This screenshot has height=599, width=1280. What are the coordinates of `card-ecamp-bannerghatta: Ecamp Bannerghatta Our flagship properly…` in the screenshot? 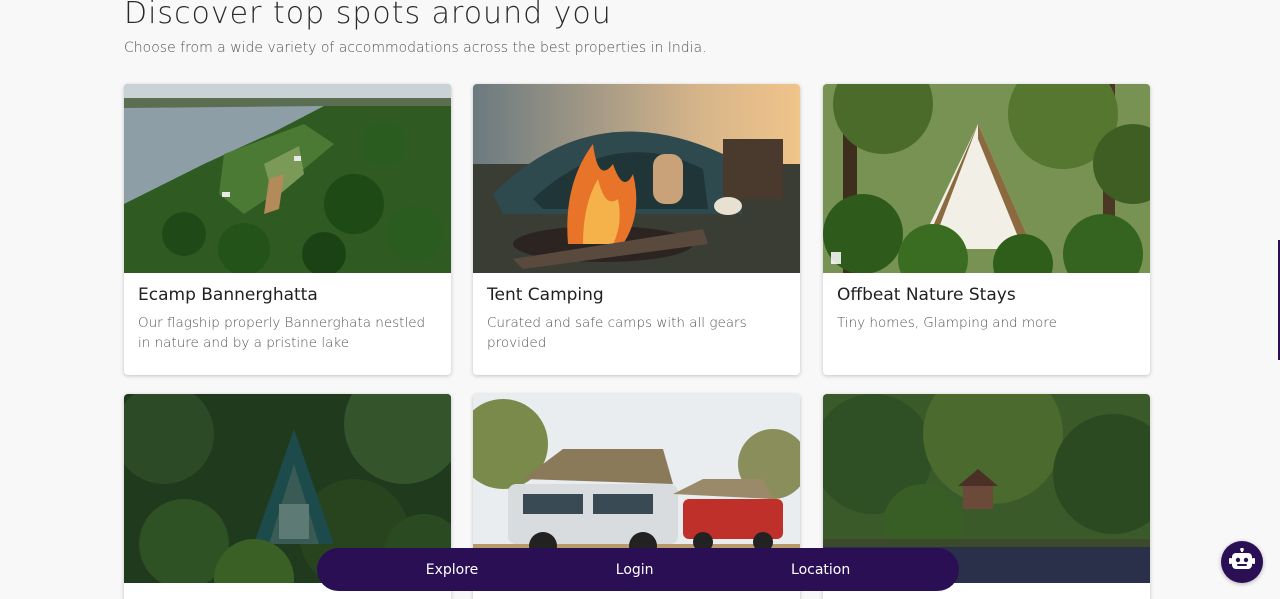 It's located at (287, 229).